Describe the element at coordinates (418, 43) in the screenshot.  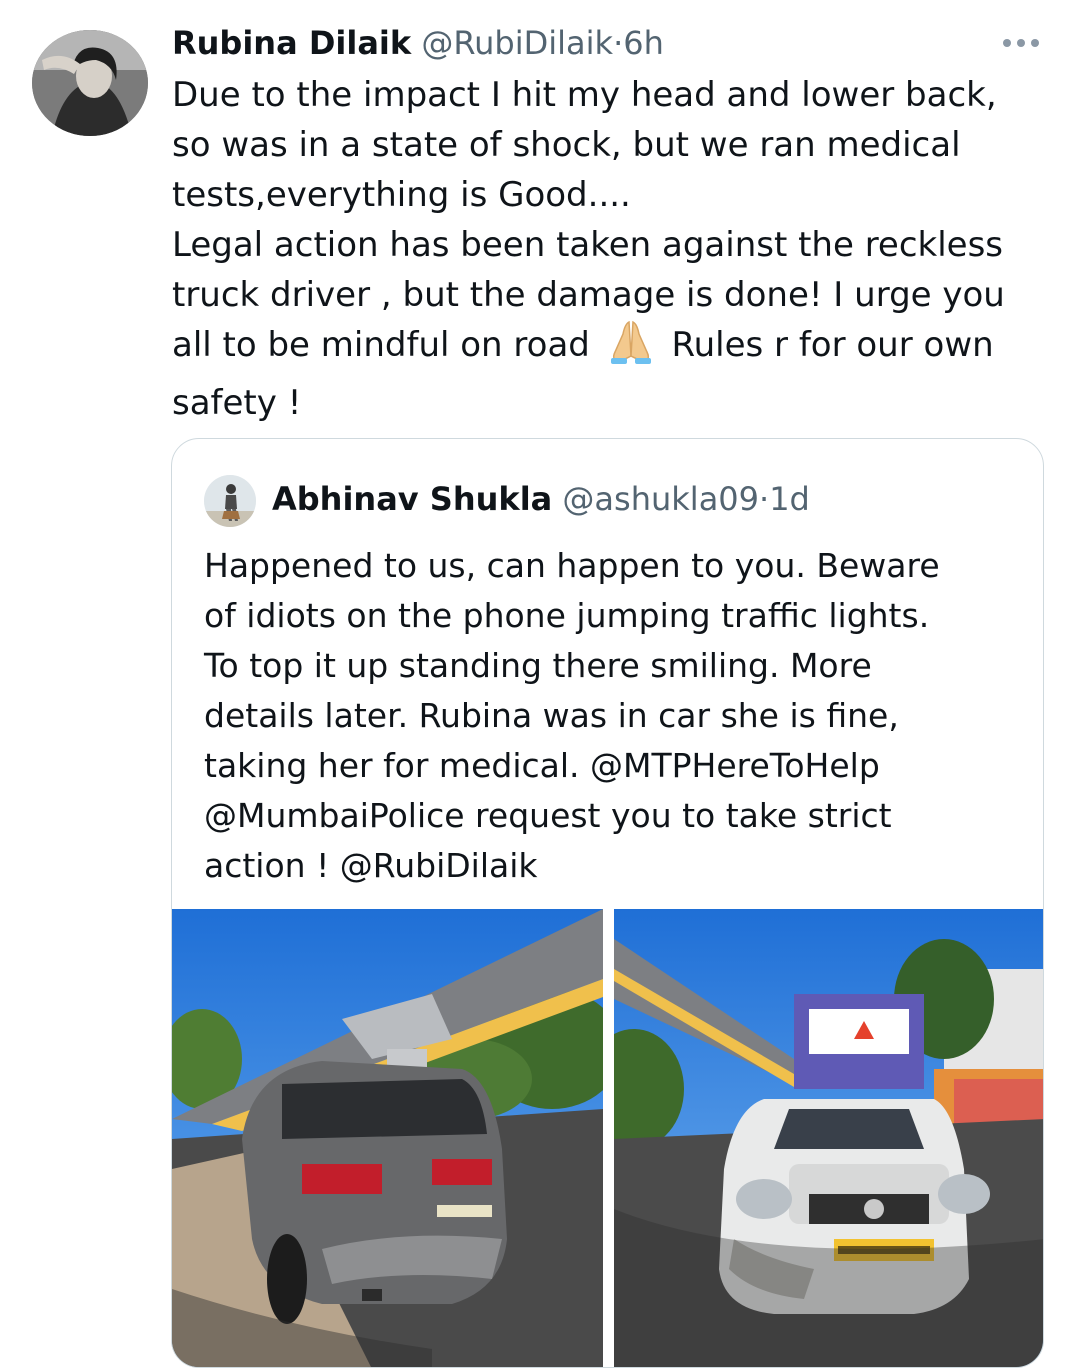
I see `tweet-header: Rubina Dilaik @RubiDilaik·6h` at that location.